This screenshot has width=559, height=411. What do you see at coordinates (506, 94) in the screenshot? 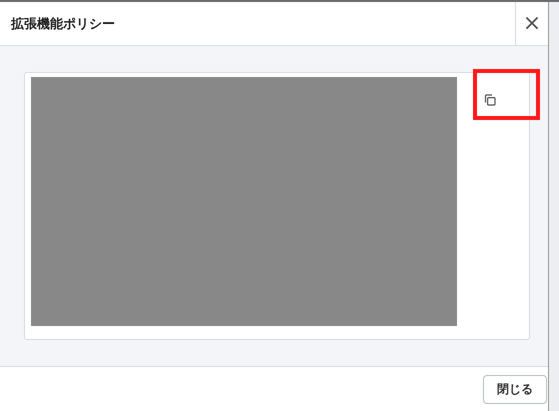
I see `highlight-frame` at bounding box center [506, 94].